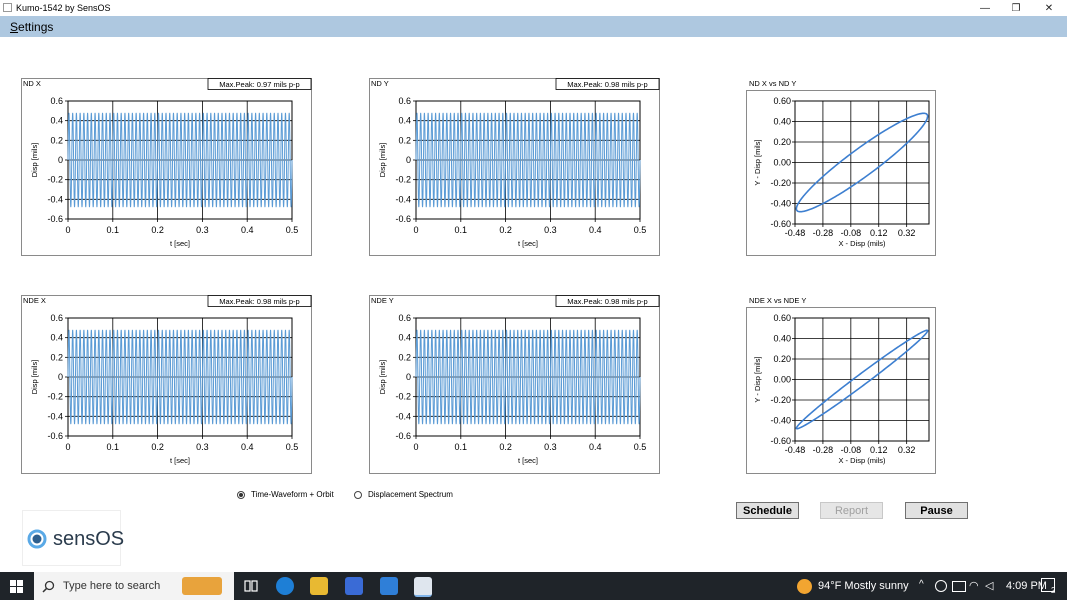  What do you see at coordinates (767, 510) in the screenshot?
I see `schedule-button: Schedule` at bounding box center [767, 510].